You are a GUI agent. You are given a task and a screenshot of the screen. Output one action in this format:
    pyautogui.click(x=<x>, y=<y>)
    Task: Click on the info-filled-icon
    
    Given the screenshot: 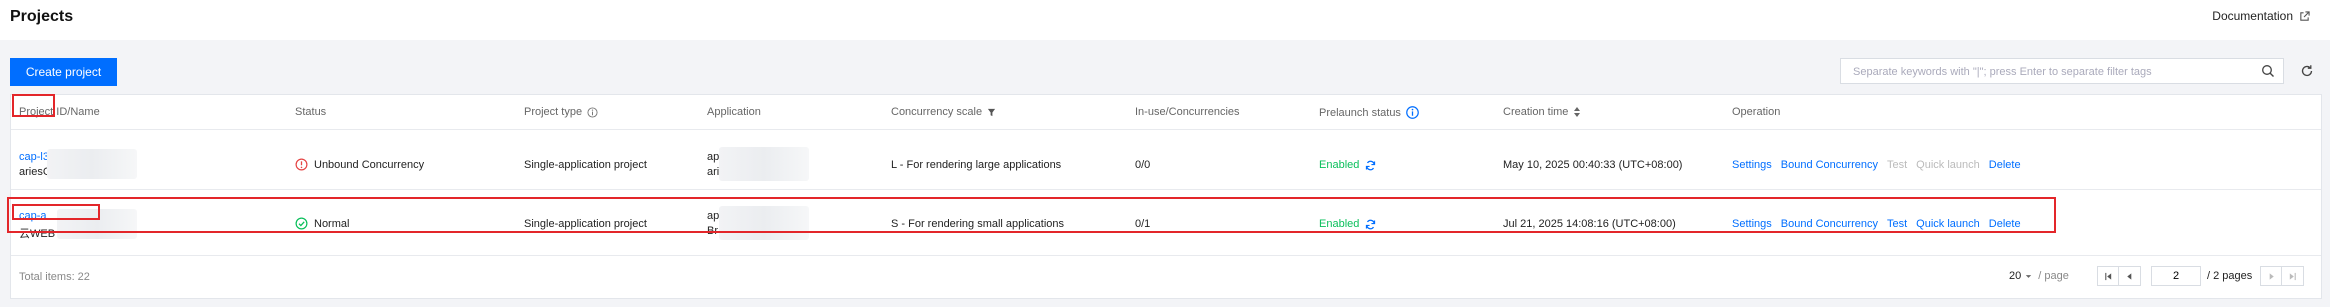 What is the action you would take?
    pyautogui.click(x=1412, y=112)
    